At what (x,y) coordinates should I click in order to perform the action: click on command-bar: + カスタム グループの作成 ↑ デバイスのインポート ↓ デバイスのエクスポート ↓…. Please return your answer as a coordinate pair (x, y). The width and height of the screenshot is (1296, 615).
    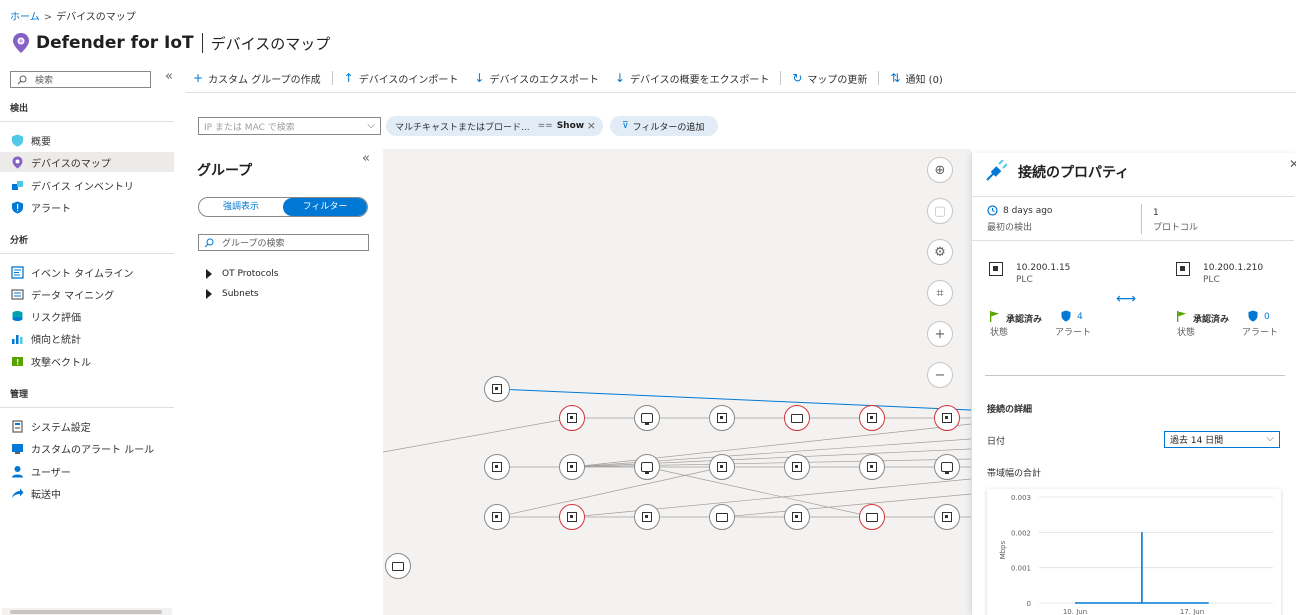
    Looking at the image, I should click on (568, 78).